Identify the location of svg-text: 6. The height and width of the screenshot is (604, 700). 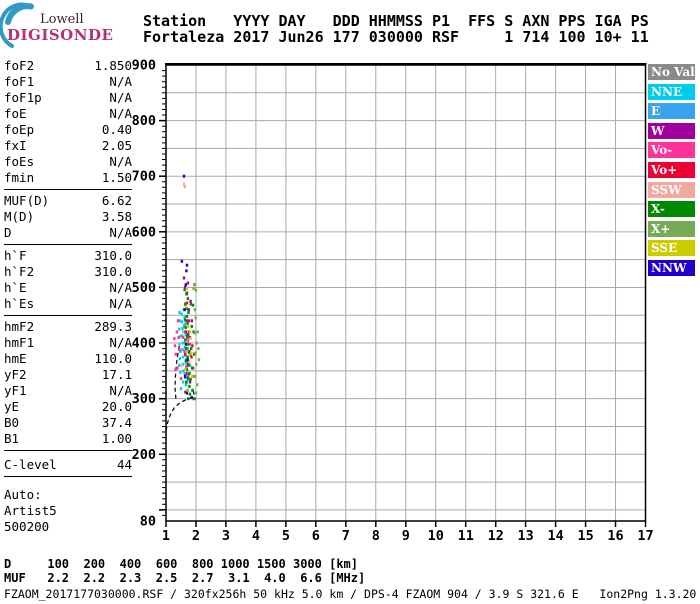
(316, 536).